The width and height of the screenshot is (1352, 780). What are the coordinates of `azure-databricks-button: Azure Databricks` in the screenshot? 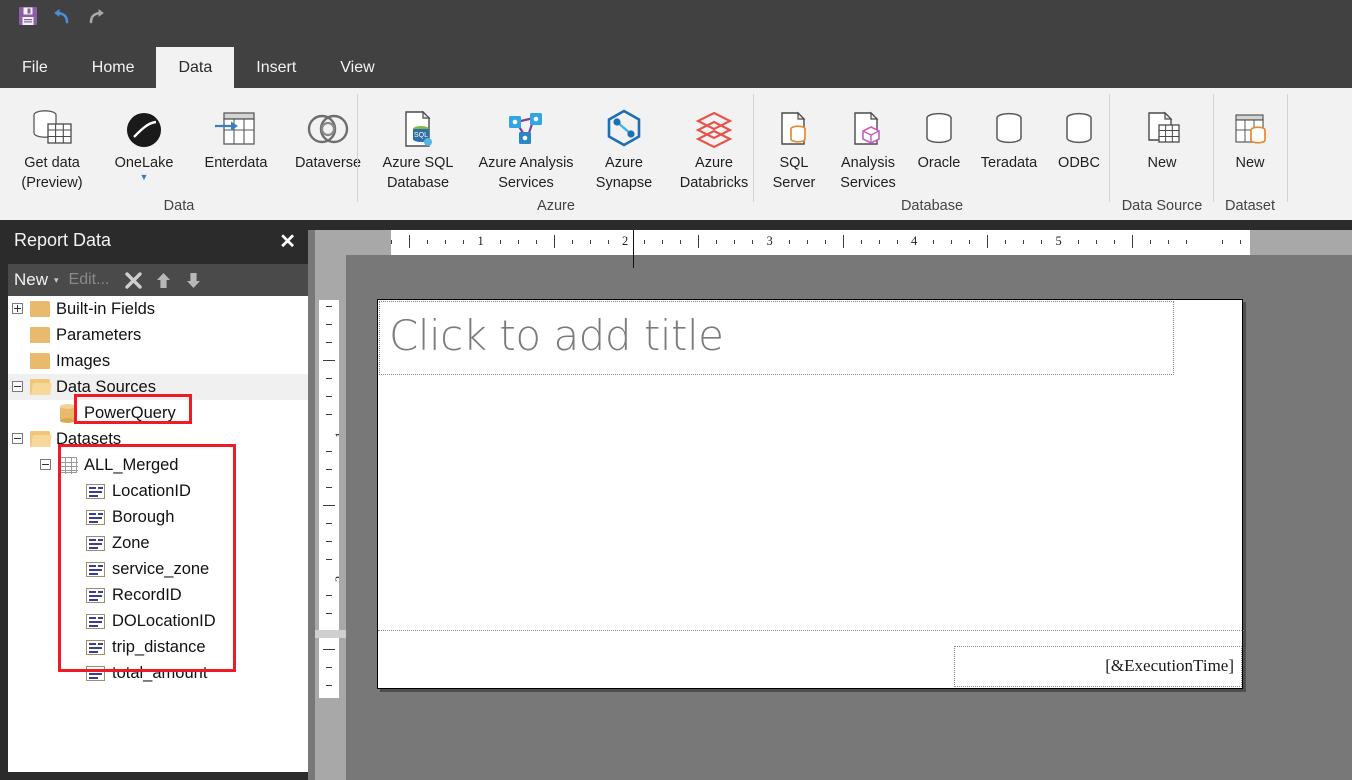 It's located at (714, 141).